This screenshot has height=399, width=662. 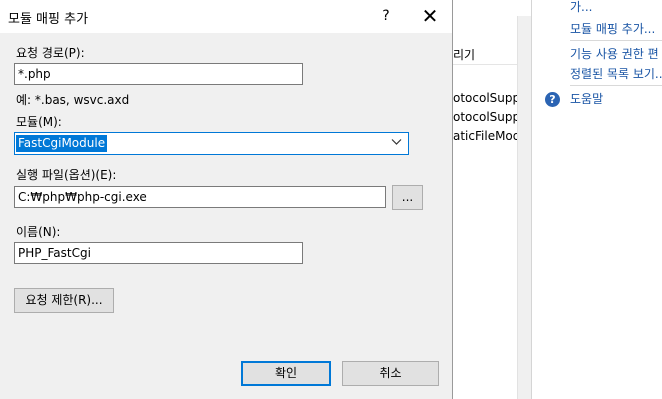 I want to click on help-button: ?, so click(x=386, y=16).